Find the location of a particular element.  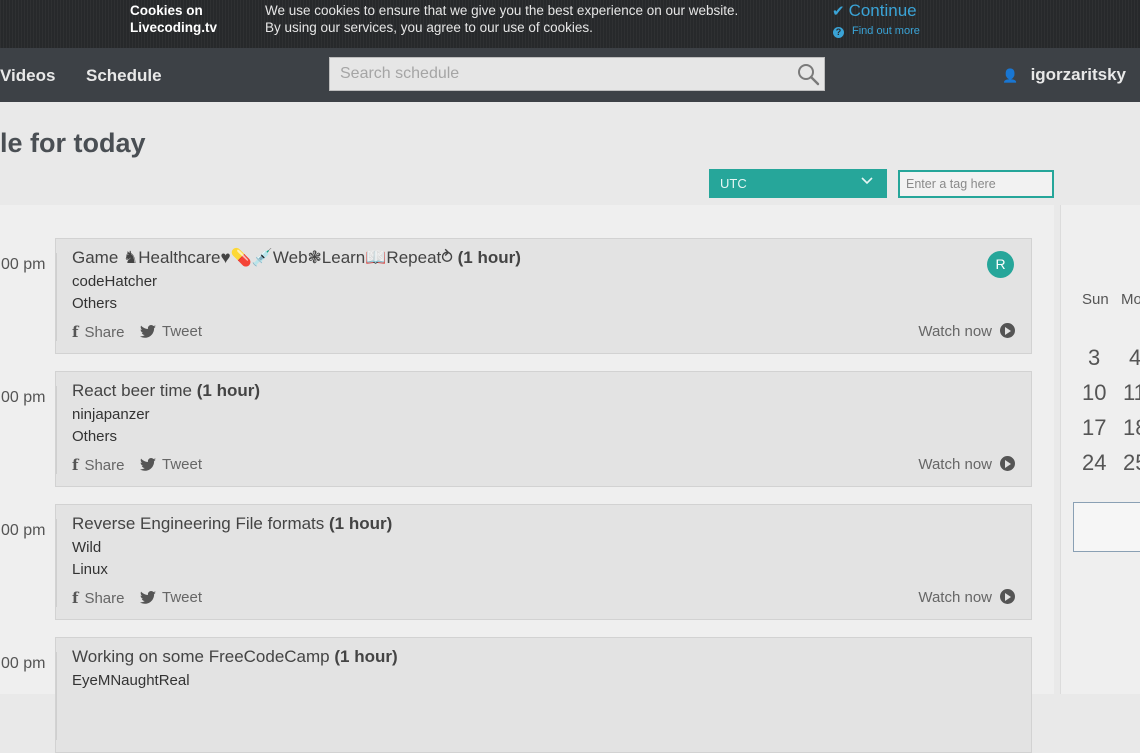

stream-title-text: React beer time is located at coordinates (132, 390).